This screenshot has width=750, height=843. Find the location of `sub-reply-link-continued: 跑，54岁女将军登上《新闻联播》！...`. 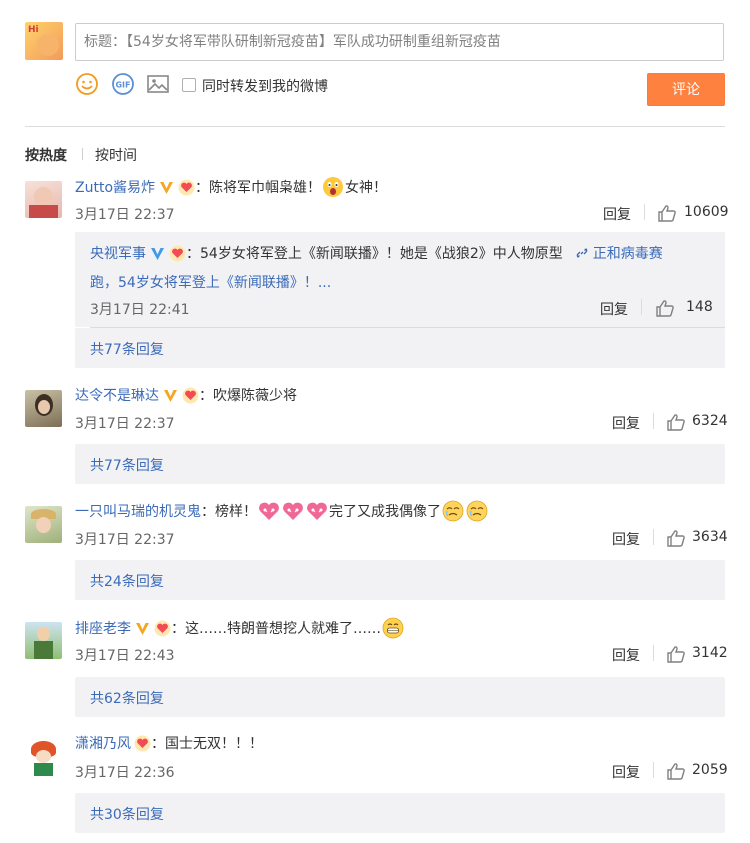

sub-reply-link-continued: 跑，54岁女将军登上《新闻联播》！... is located at coordinates (210, 282).